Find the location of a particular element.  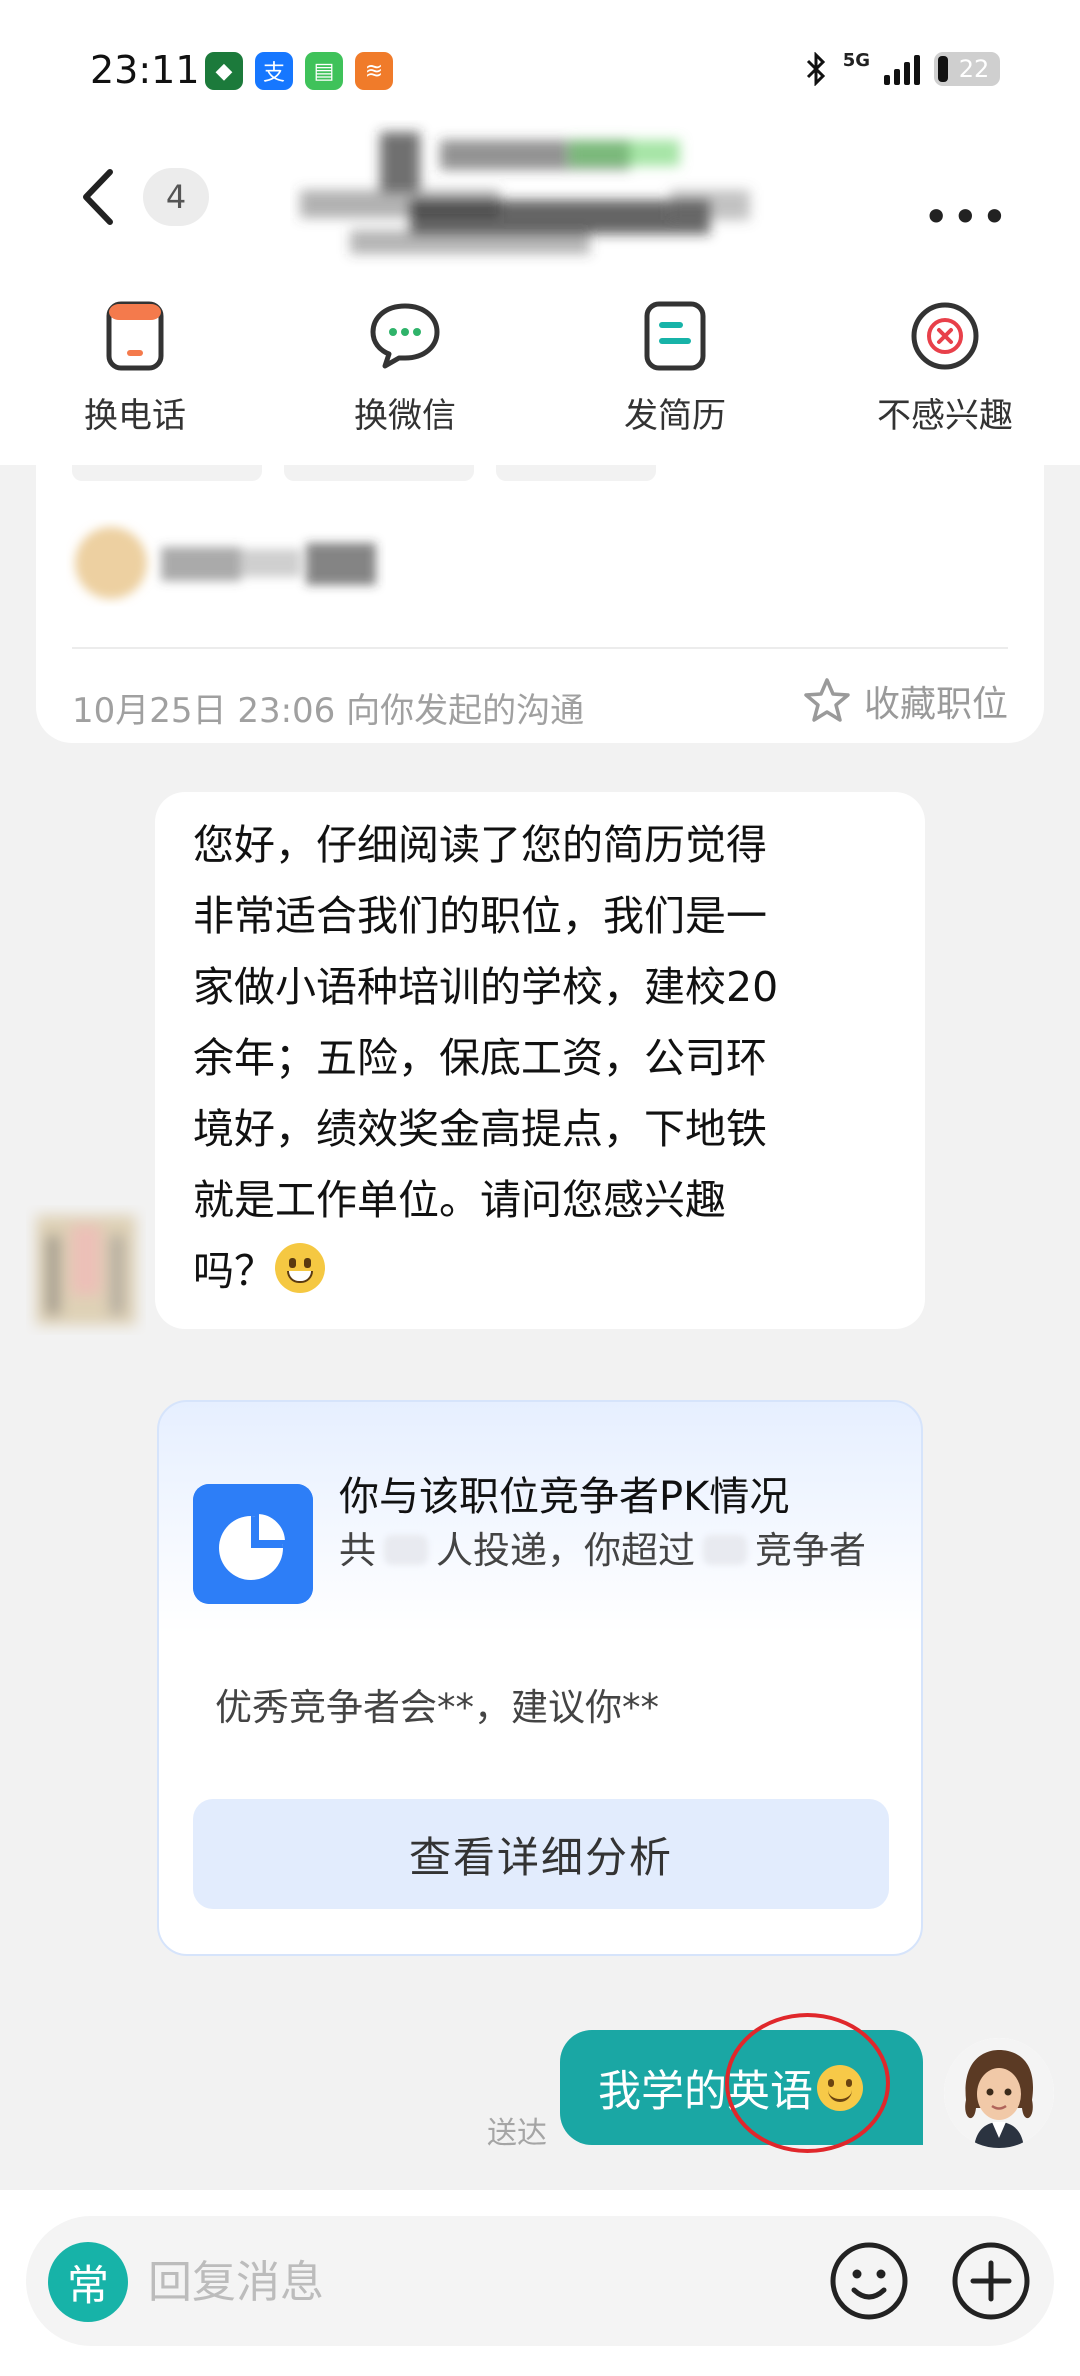

pk-summary-middle: 人投递，你超过 is located at coordinates (565, 1550).